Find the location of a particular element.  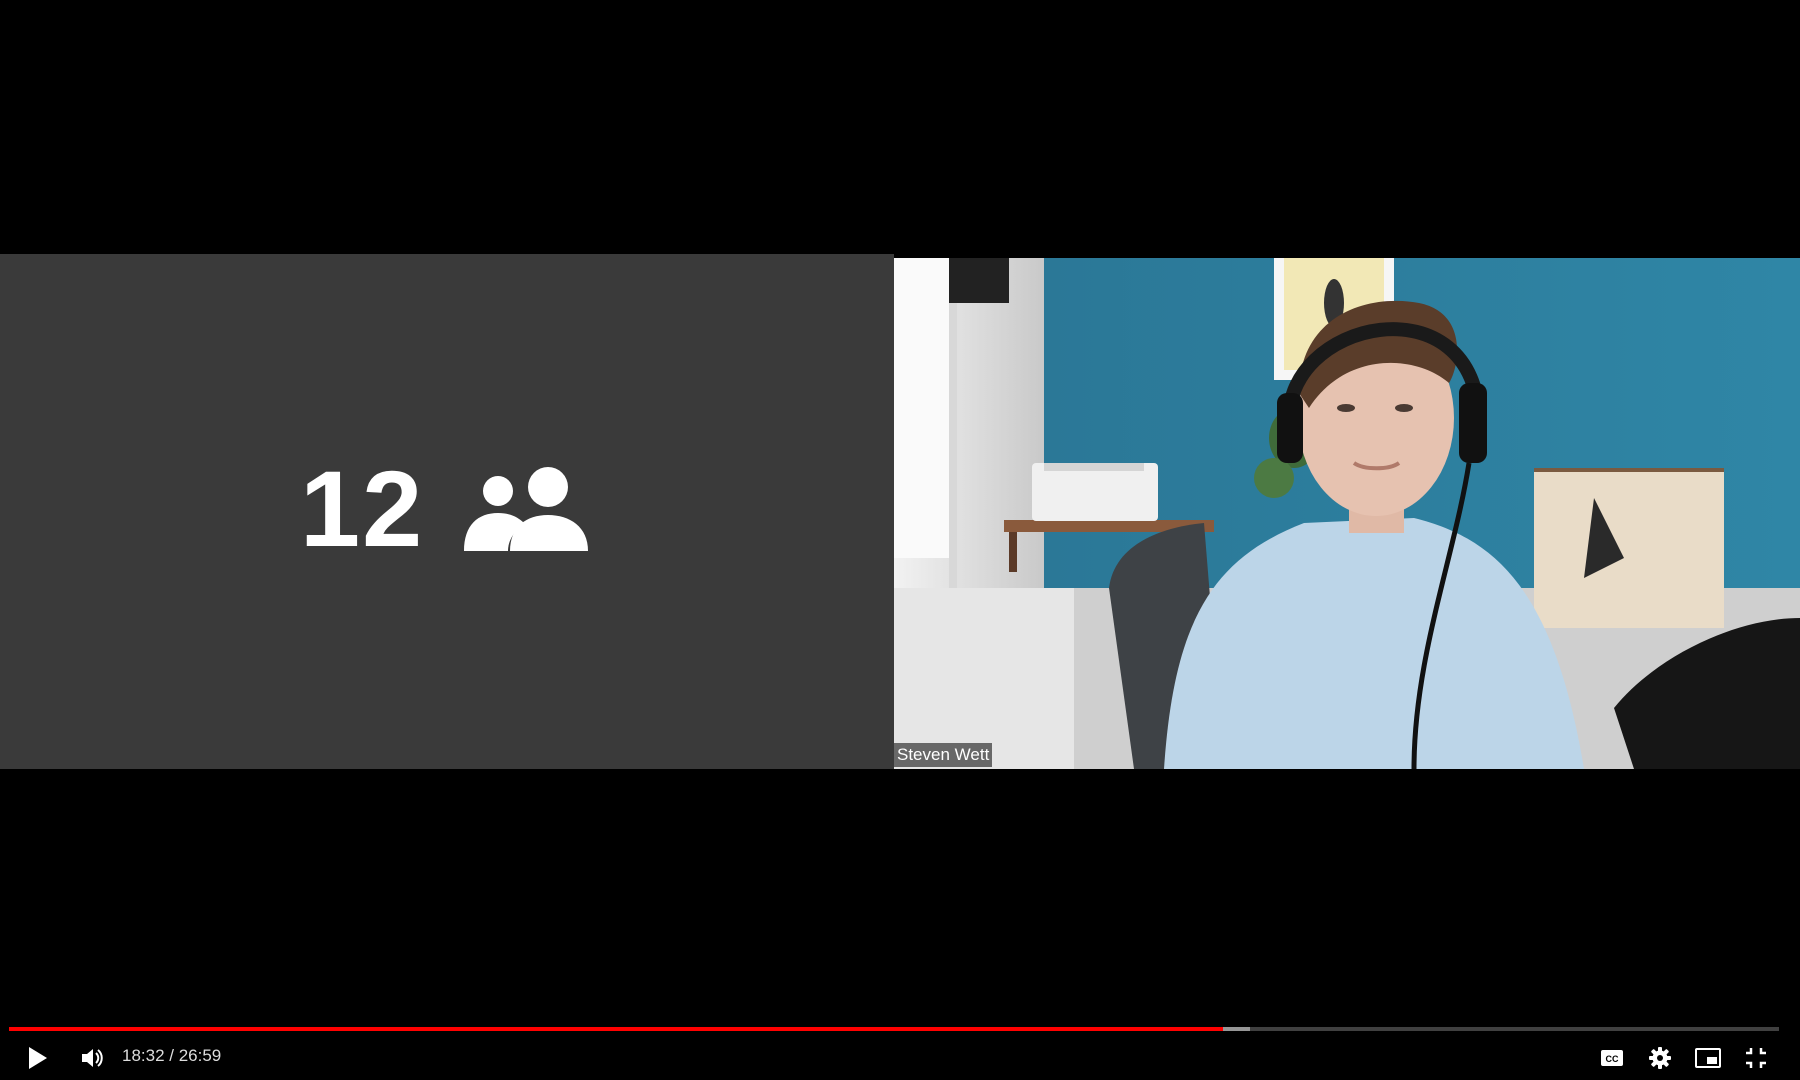

progress-bar is located at coordinates (894, 1029).